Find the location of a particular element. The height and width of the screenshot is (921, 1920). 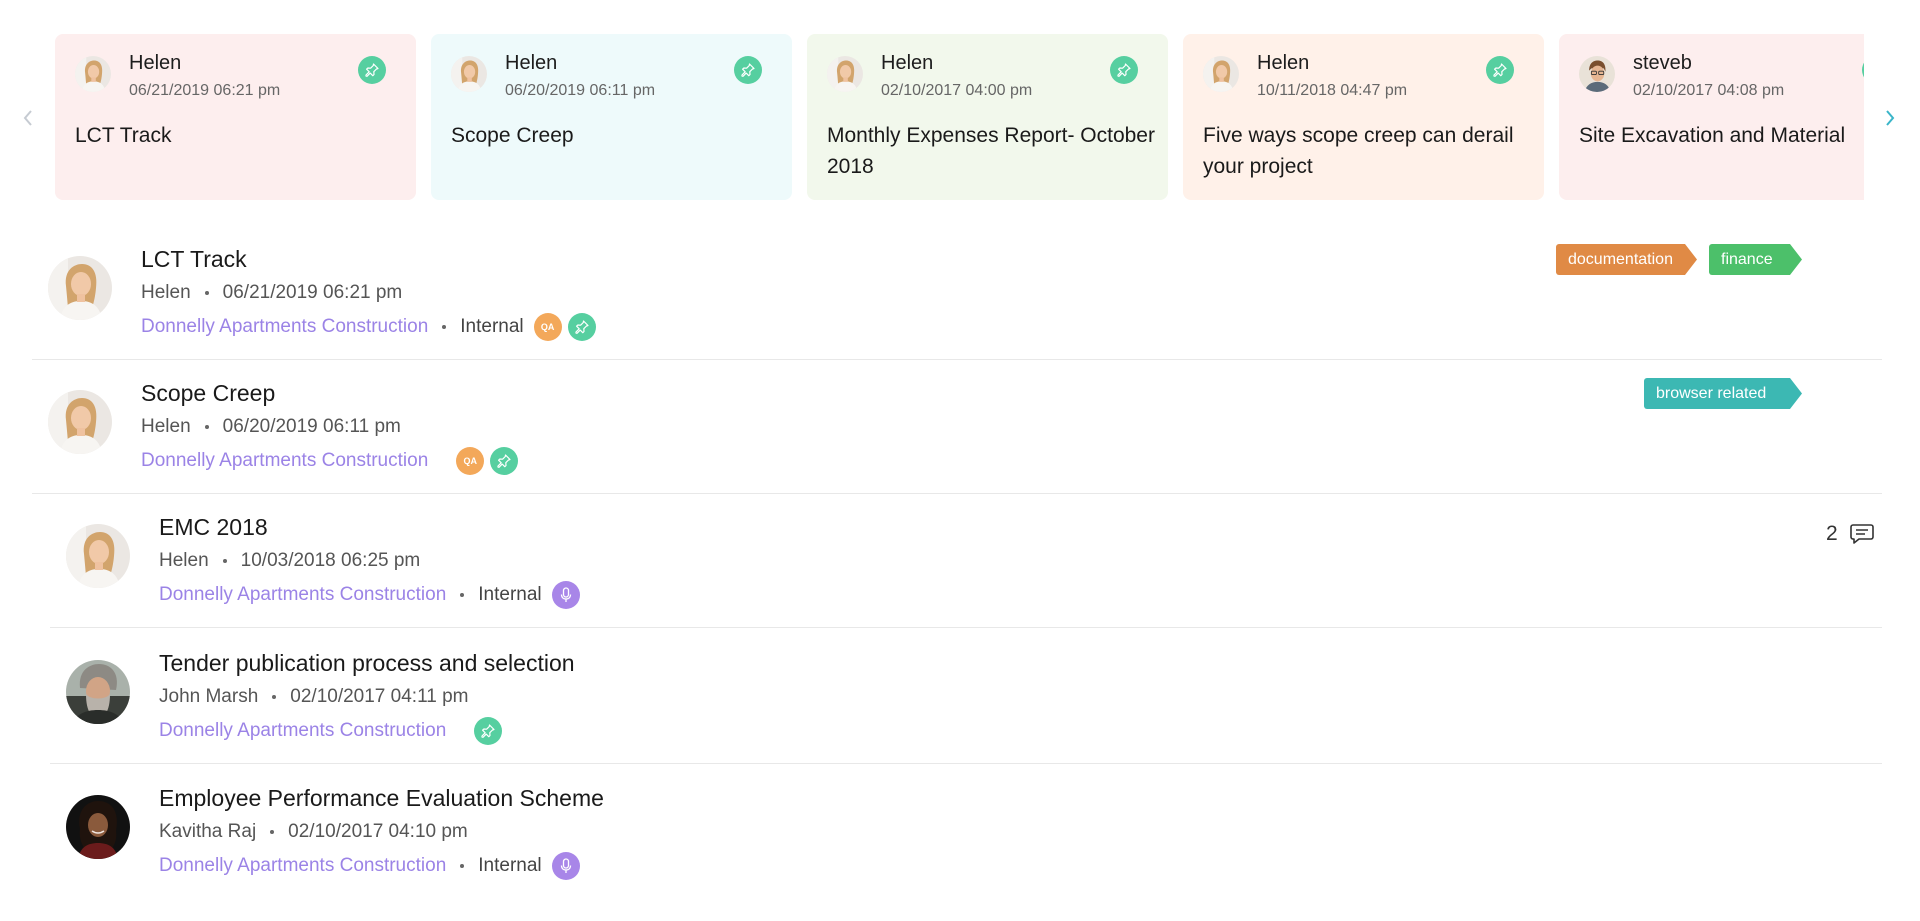

tag-label: documentation is located at coordinates (1626, 259).